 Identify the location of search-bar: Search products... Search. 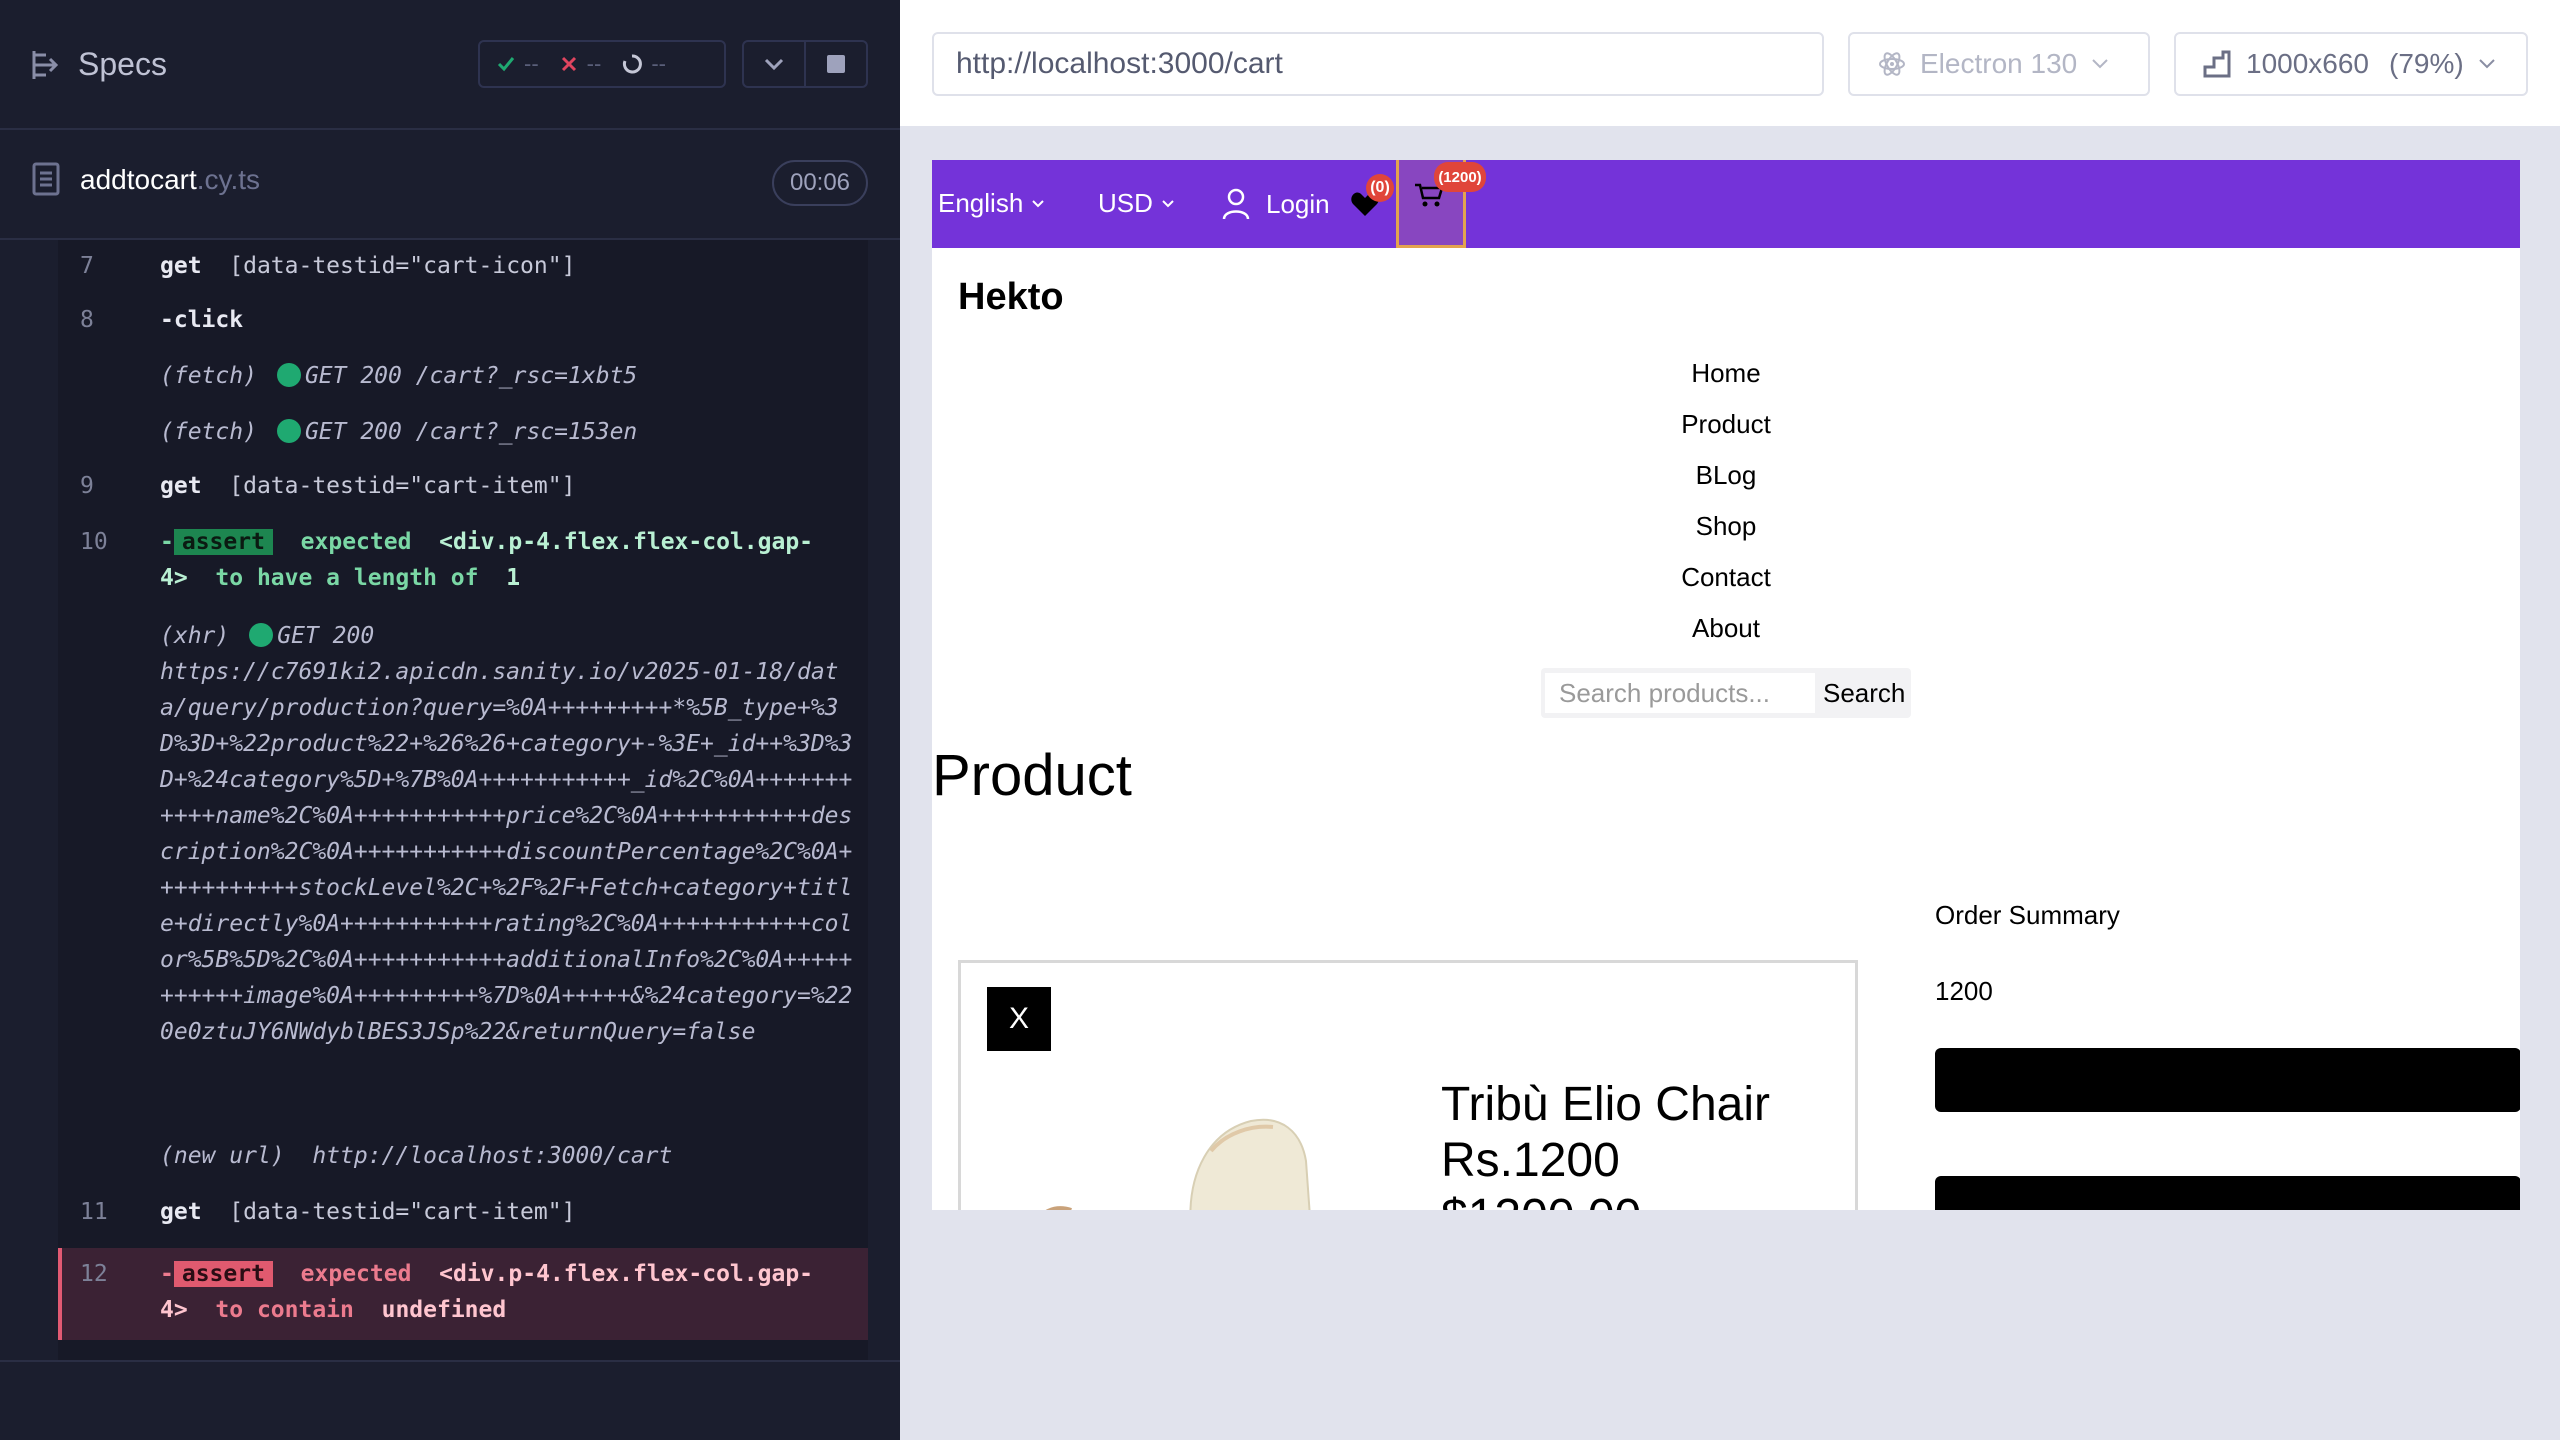
(1726, 693).